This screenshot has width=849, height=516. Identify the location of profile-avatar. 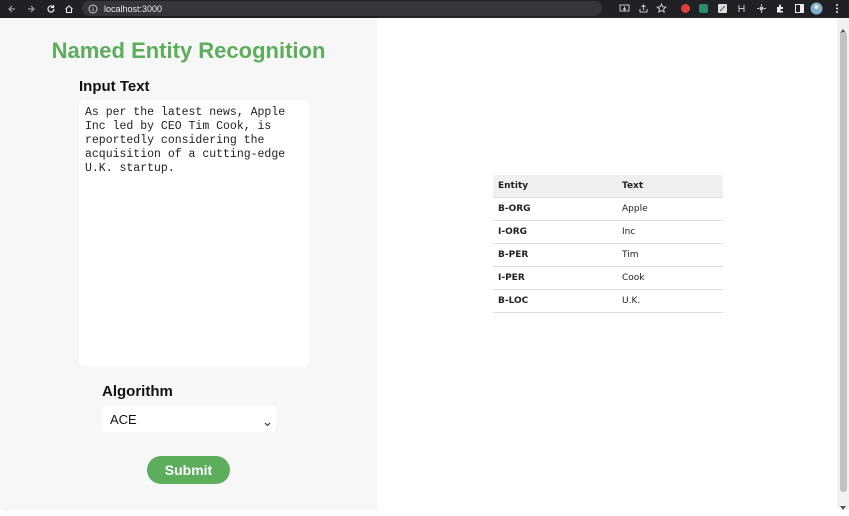
(816, 8).